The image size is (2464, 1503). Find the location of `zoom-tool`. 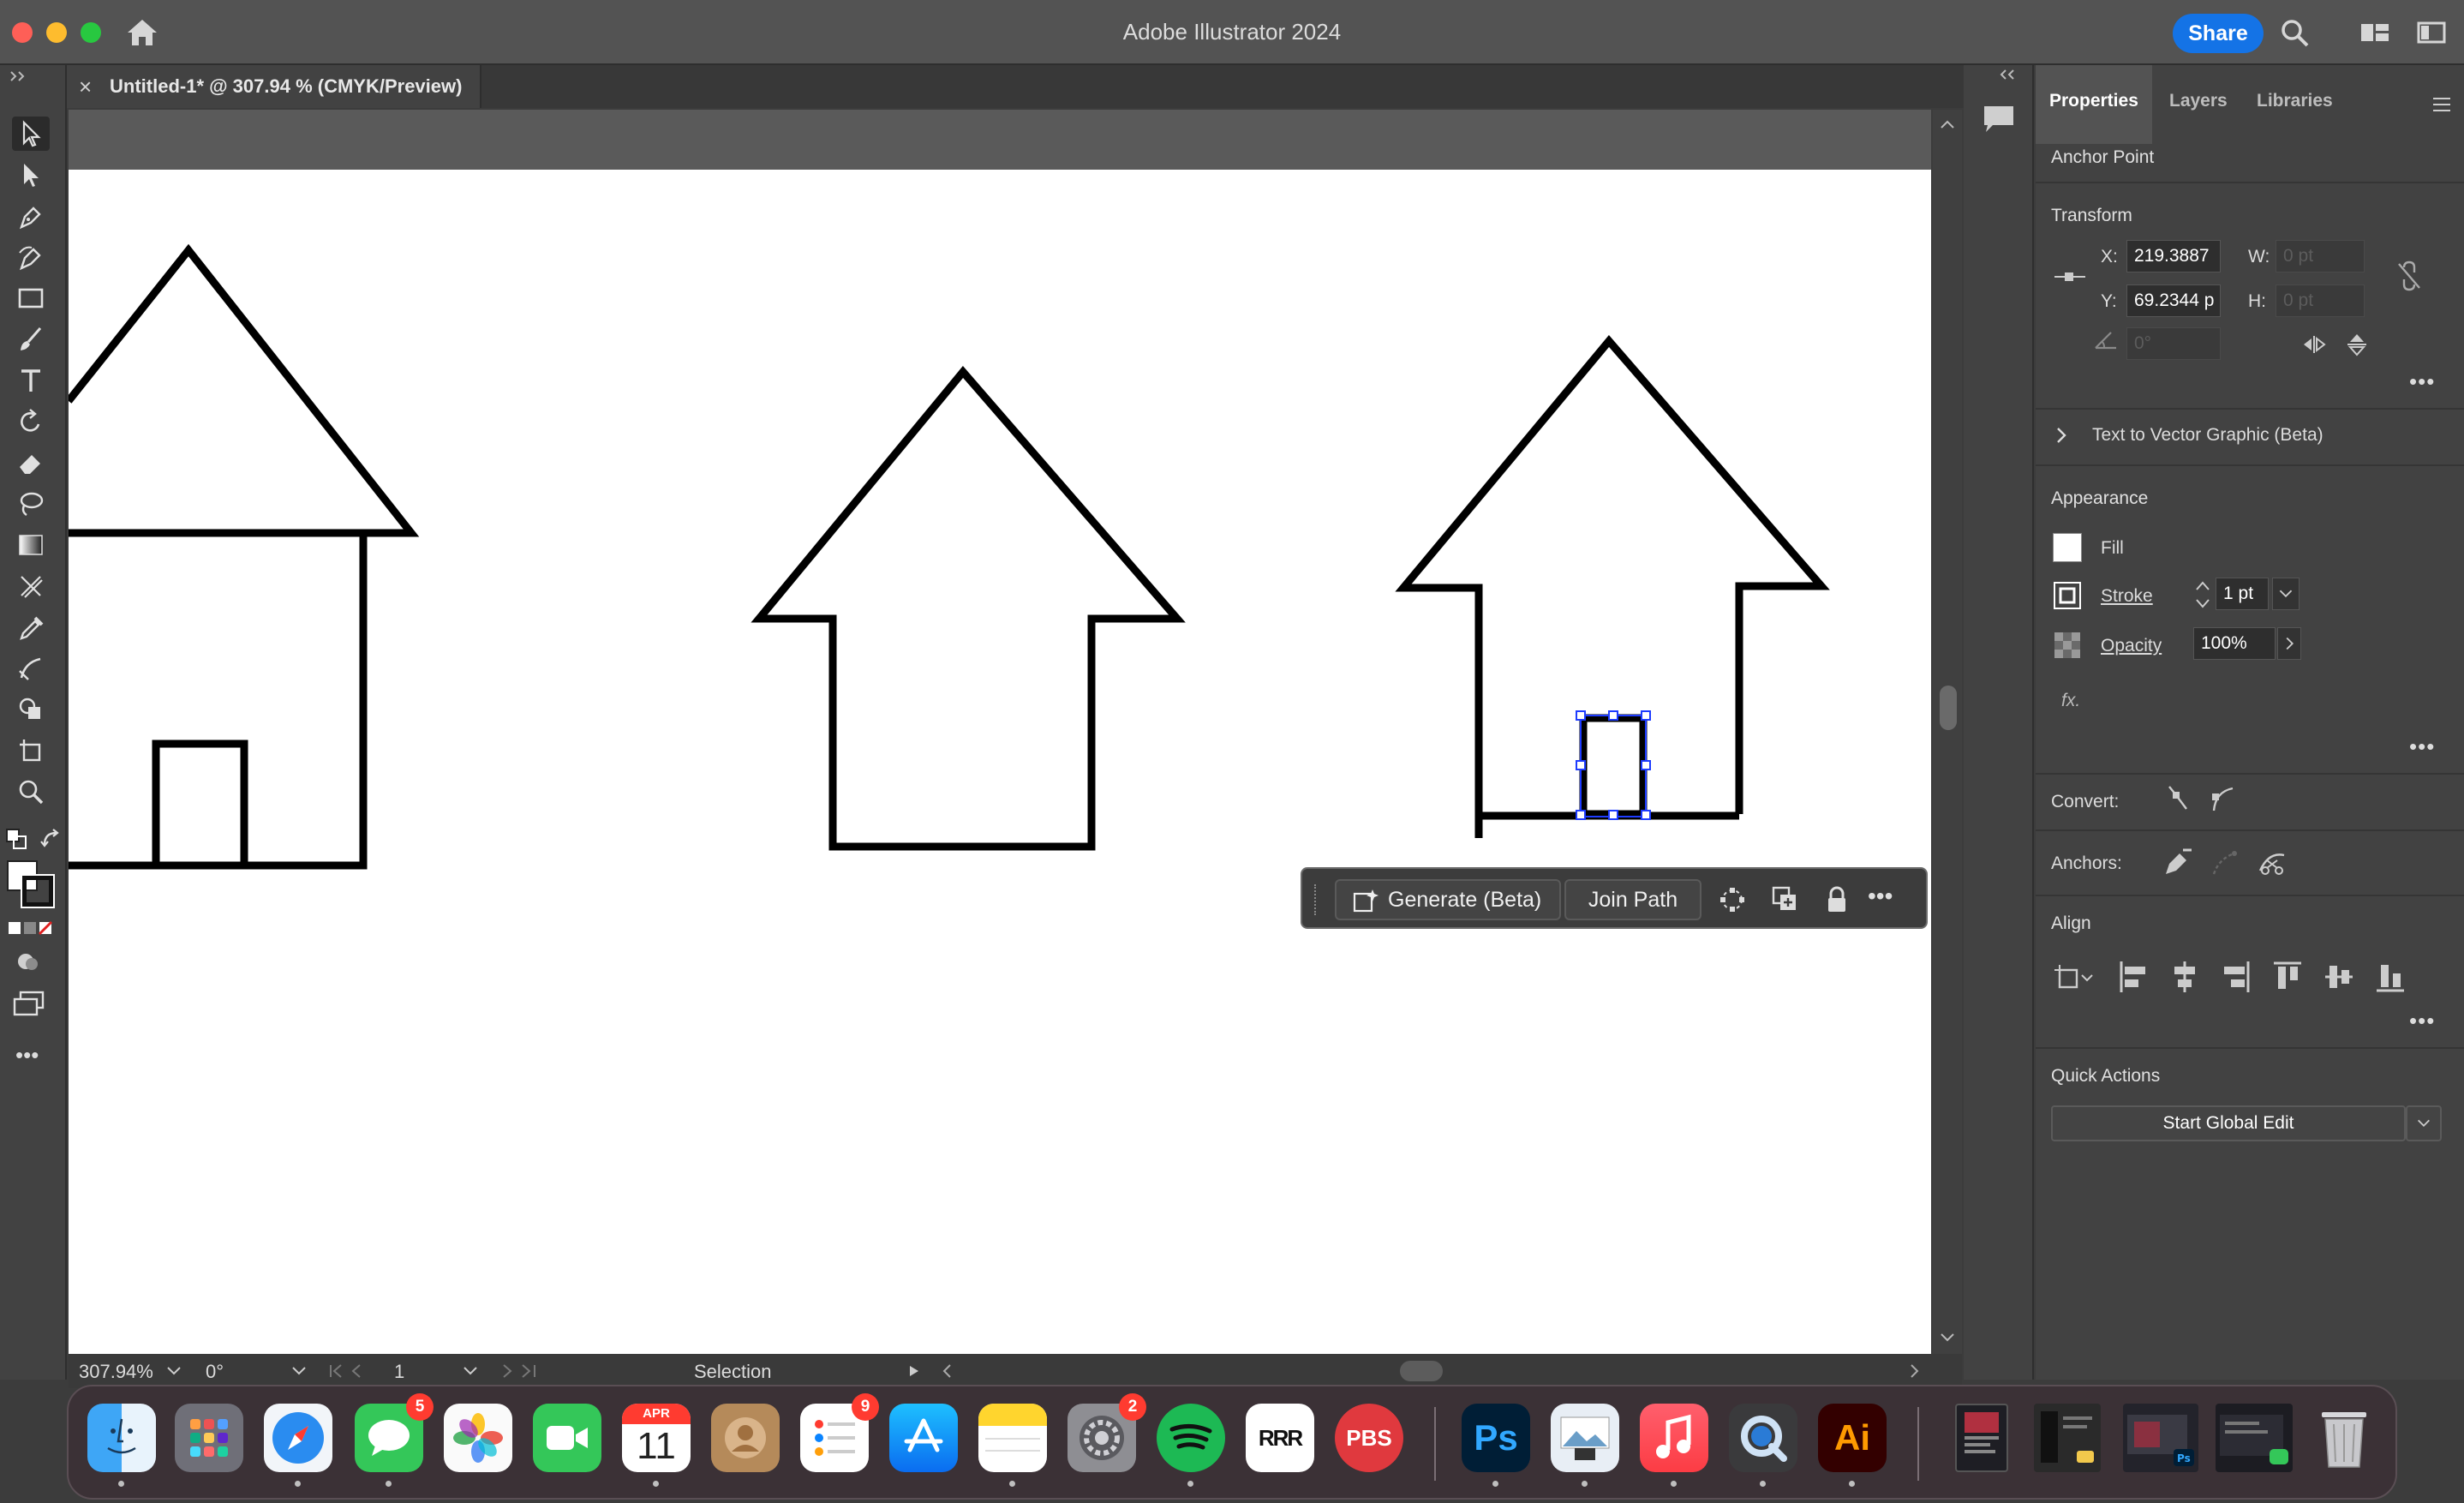

zoom-tool is located at coordinates (31, 792).